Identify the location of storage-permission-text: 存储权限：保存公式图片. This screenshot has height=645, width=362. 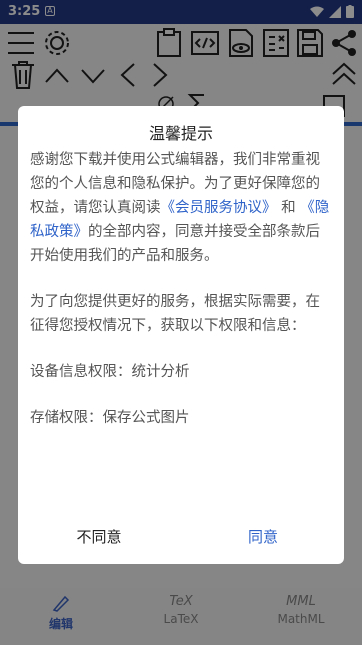
(110, 418).